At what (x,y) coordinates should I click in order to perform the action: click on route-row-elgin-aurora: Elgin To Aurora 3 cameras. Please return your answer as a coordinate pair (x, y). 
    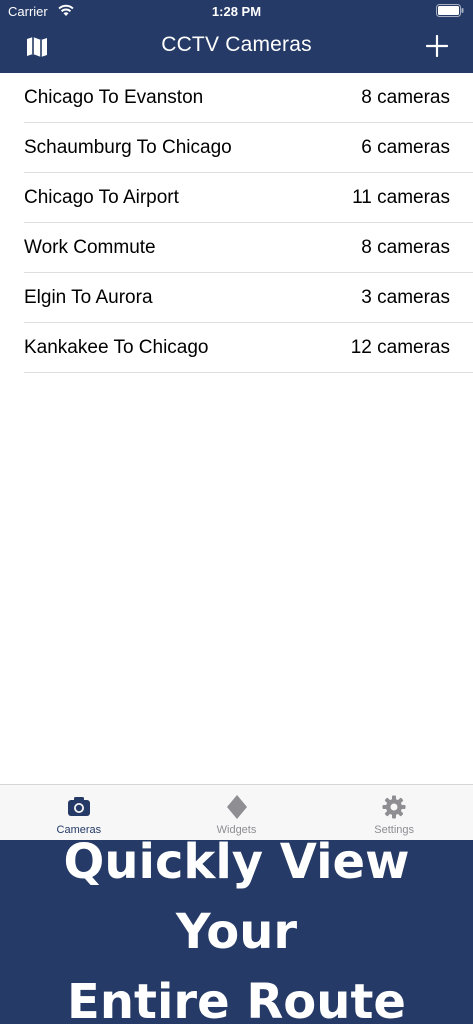
    Looking at the image, I should click on (248, 298).